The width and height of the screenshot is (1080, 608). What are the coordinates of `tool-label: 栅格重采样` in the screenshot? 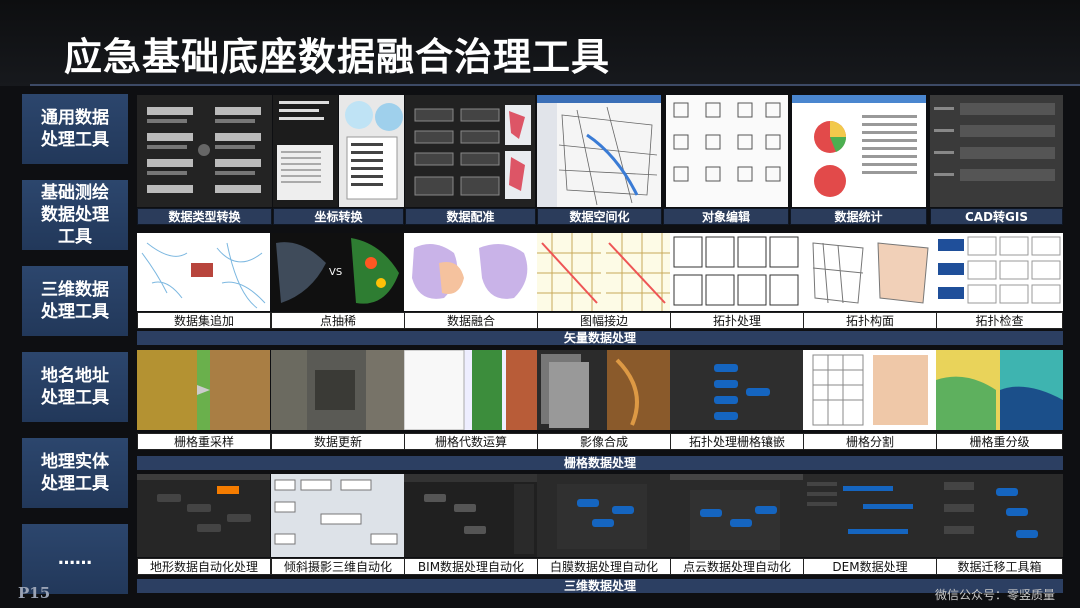 It's located at (204, 441).